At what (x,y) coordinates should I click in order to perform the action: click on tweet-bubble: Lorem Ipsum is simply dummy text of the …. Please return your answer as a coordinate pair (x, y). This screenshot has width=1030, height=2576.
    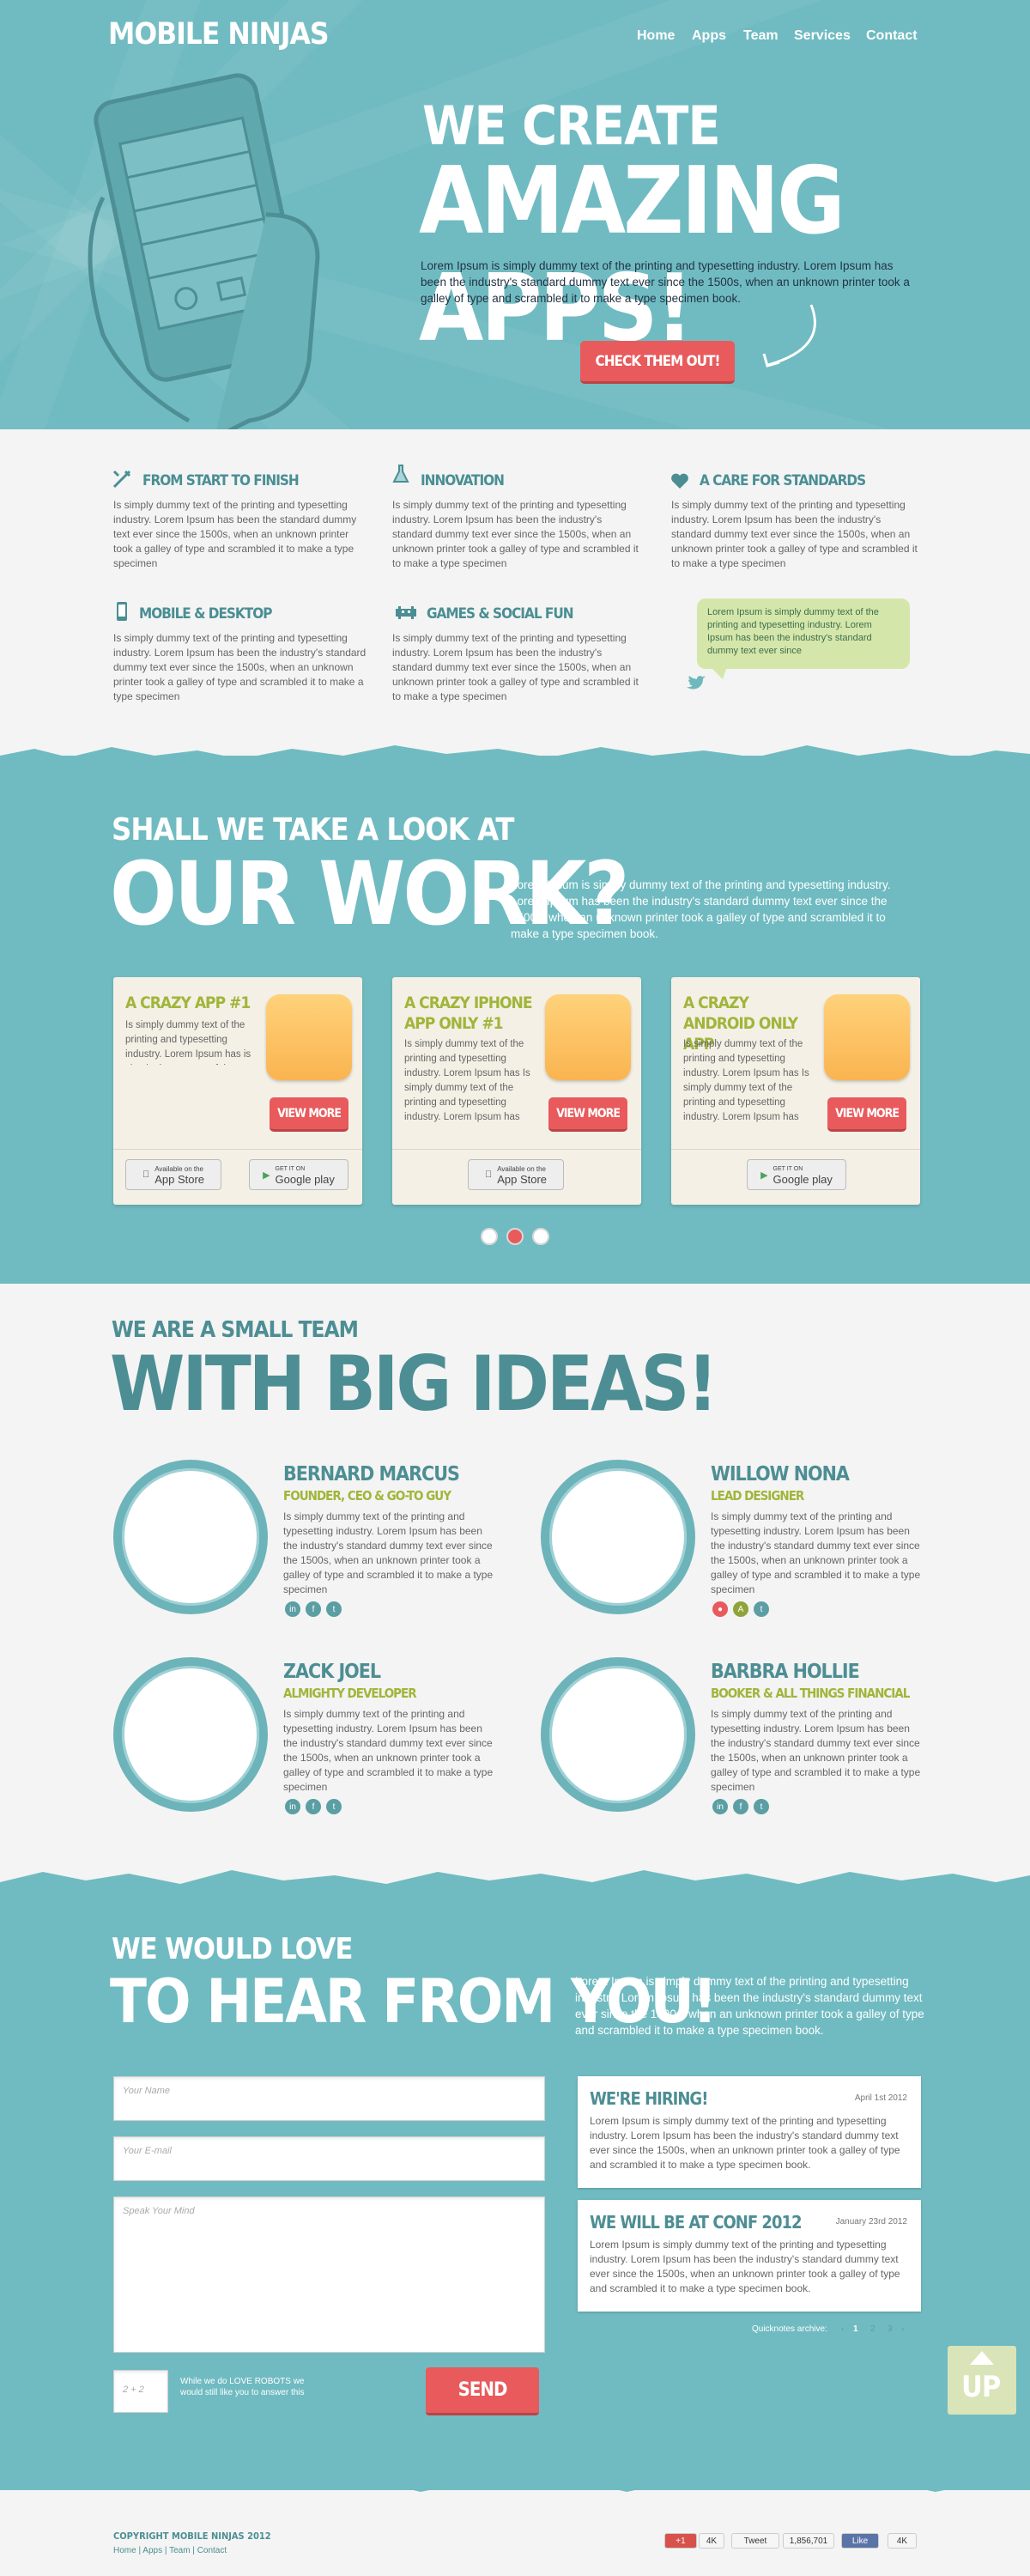
    Looking at the image, I should click on (803, 633).